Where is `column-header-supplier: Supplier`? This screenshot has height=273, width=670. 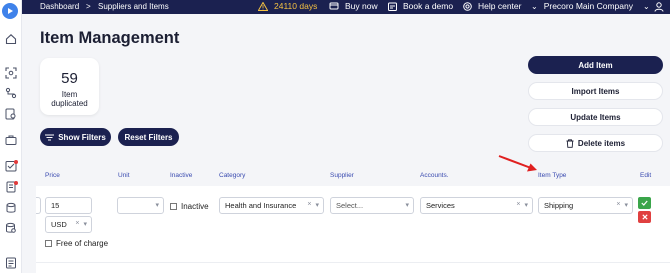 column-header-supplier: Supplier is located at coordinates (342, 175).